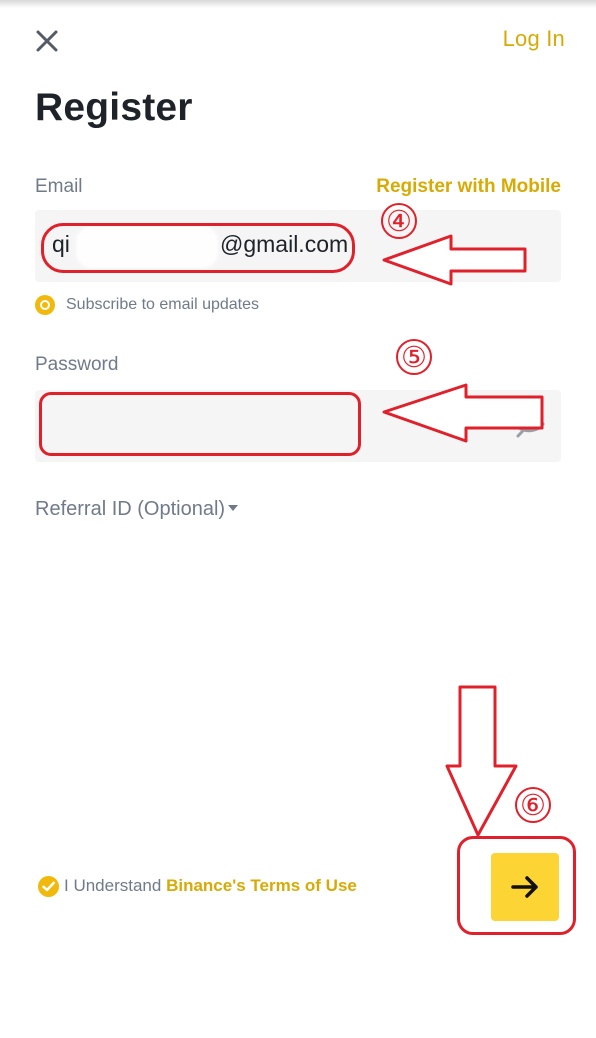  I want to click on log-in-link: Log In, so click(534, 39).